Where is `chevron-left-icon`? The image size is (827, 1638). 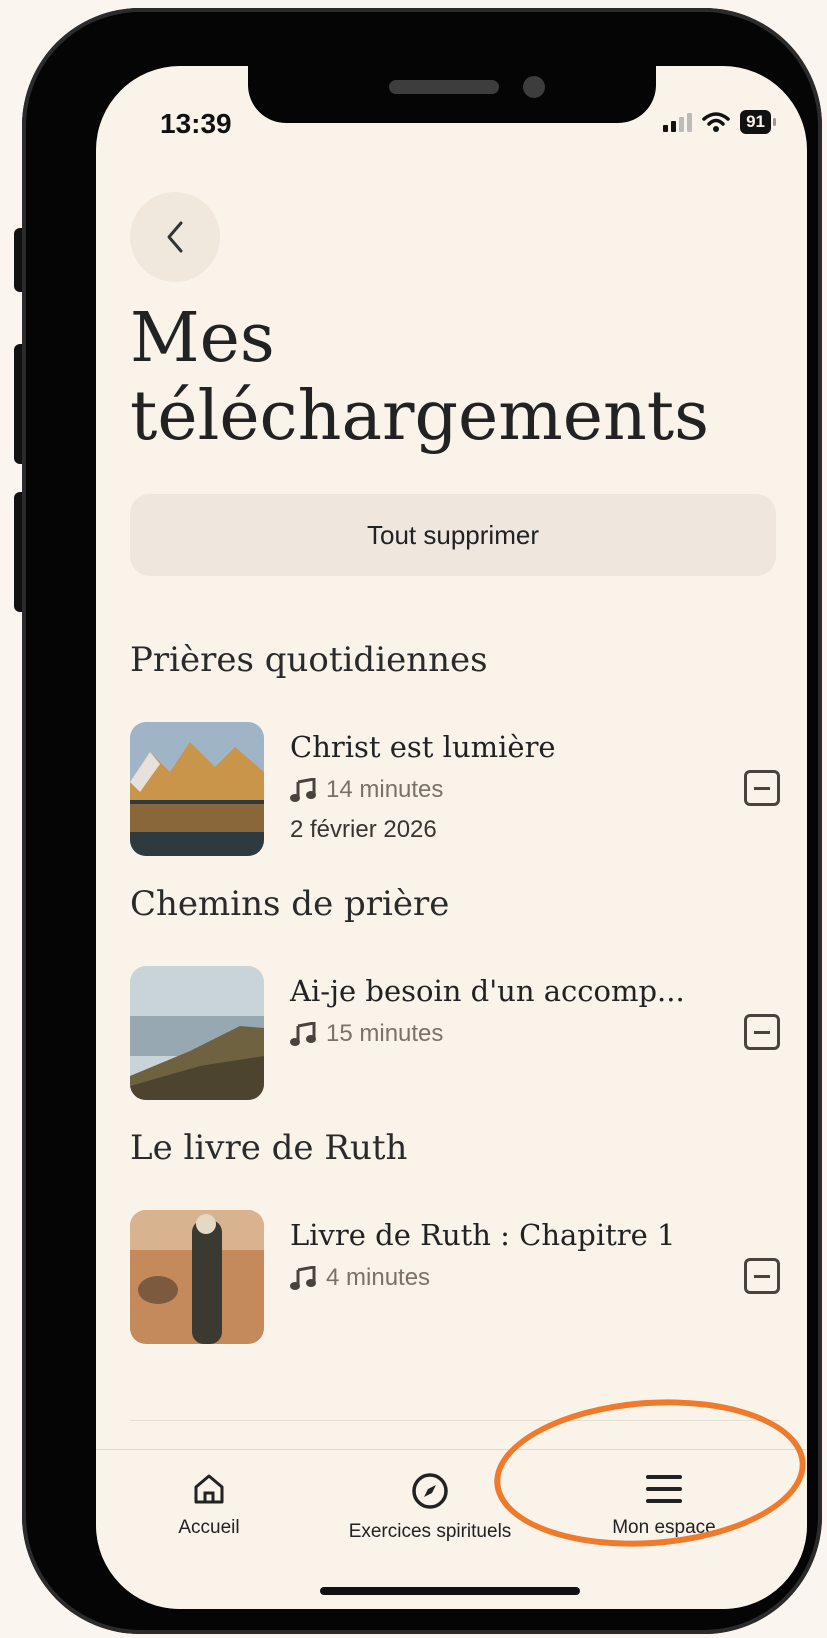
chevron-left-icon is located at coordinates (175, 237).